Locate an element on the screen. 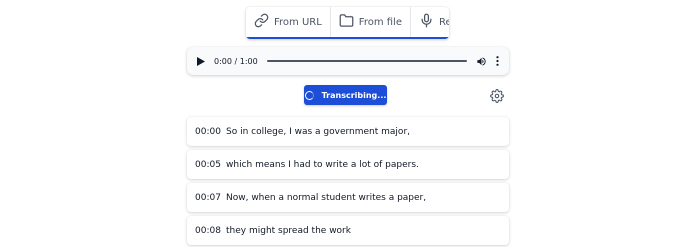 The image size is (700, 247). tab-from-file: From file is located at coordinates (371, 22).